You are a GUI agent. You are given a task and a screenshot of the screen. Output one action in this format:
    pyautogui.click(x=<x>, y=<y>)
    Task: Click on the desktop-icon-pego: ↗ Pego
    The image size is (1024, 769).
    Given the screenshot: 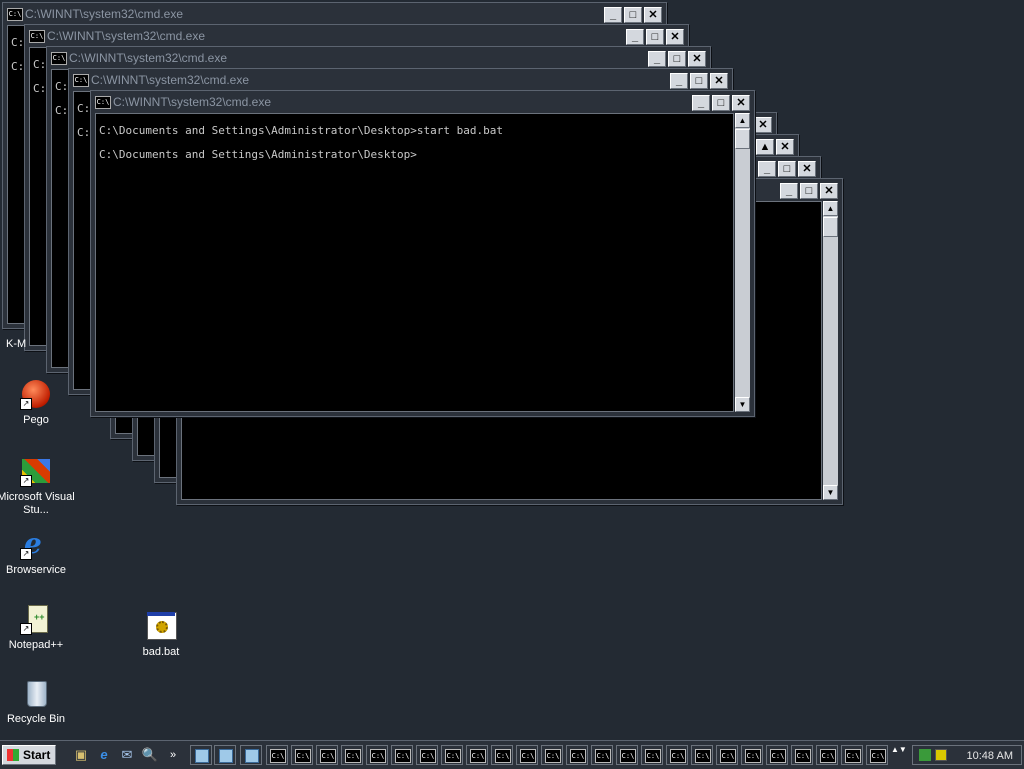 What is the action you would take?
    pyautogui.click(x=38, y=402)
    